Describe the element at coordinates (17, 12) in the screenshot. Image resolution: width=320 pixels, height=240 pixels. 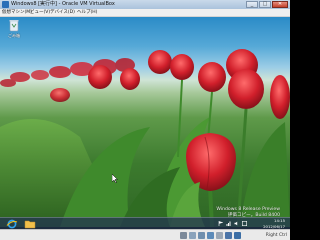
I see `menu-machine: 仮想マシン(M)` at that location.